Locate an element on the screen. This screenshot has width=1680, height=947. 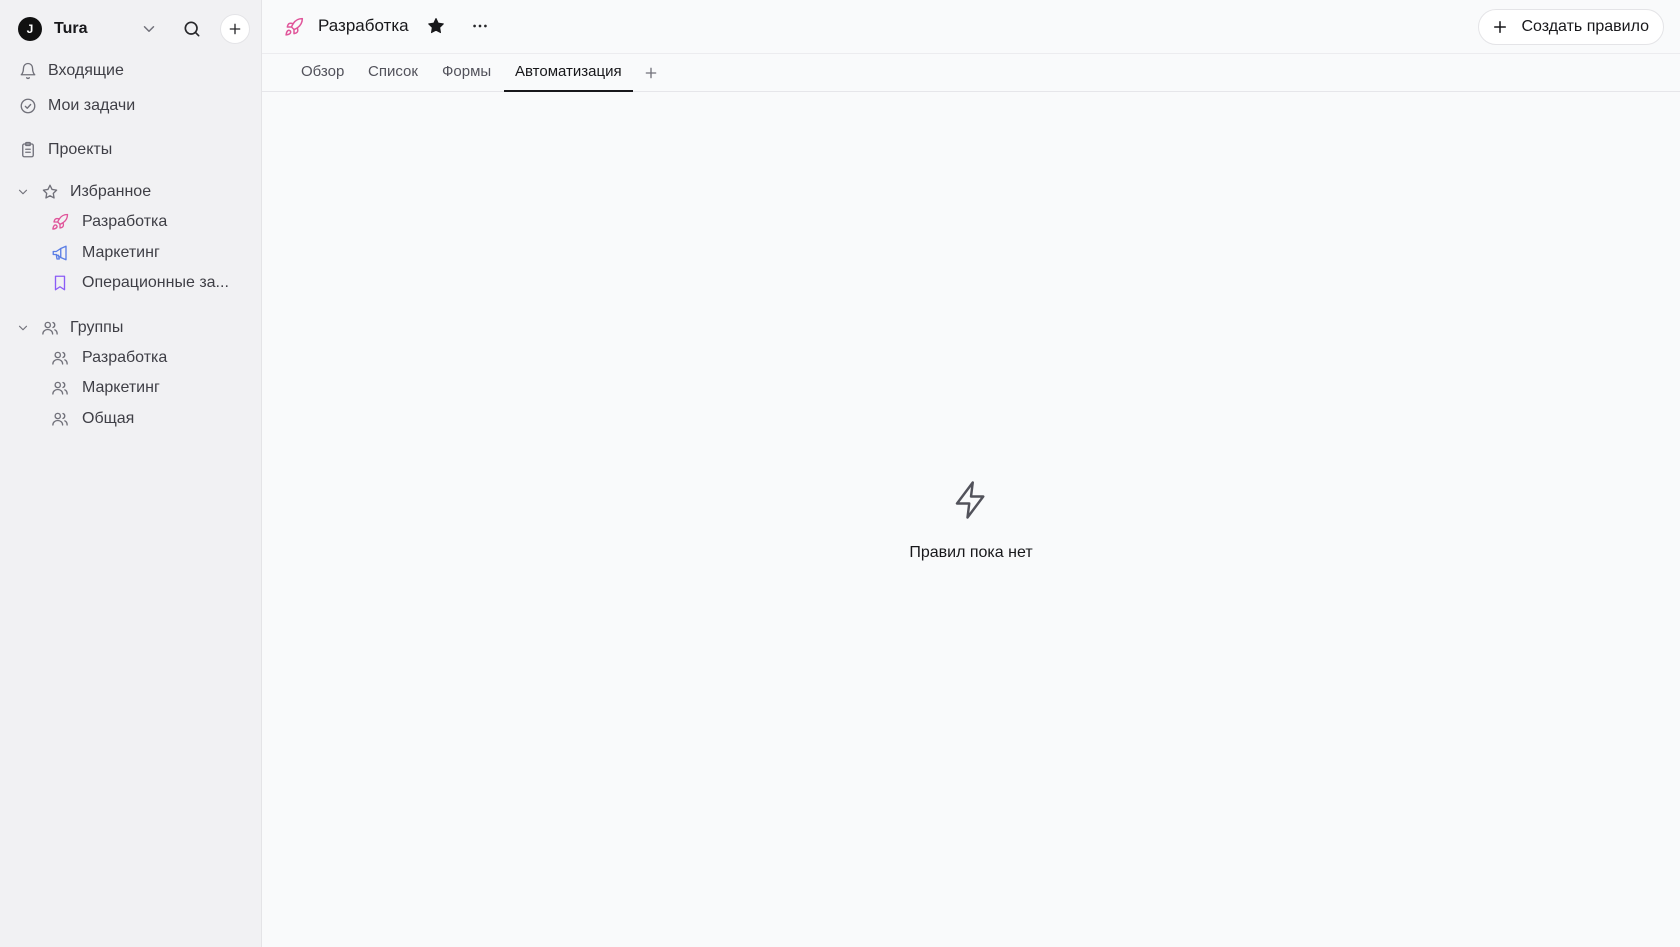
sidebar-section-groups: Группы is located at coordinates (69, 328).